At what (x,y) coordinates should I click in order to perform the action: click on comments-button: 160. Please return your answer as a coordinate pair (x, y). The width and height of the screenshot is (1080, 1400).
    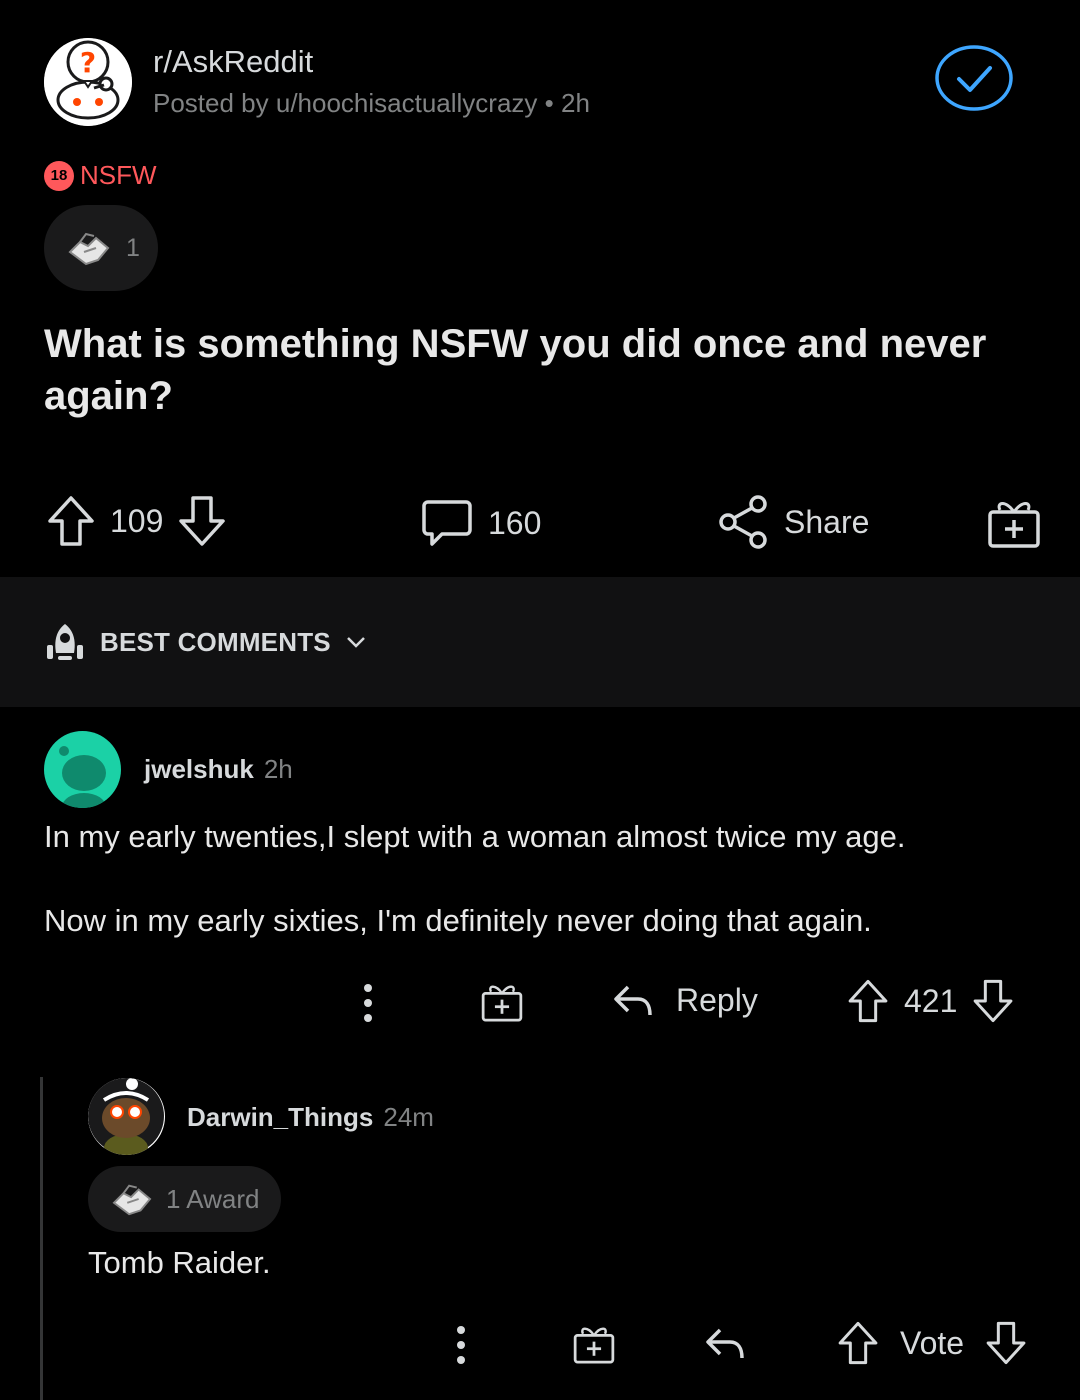
    Looking at the image, I should click on (480, 523).